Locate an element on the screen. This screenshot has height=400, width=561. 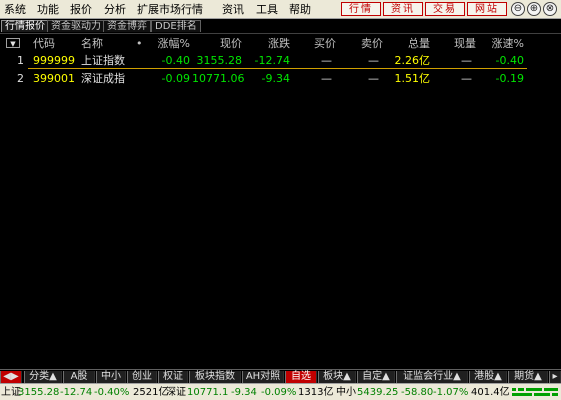
tab-warrants: 权证 is located at coordinates (173, 377).